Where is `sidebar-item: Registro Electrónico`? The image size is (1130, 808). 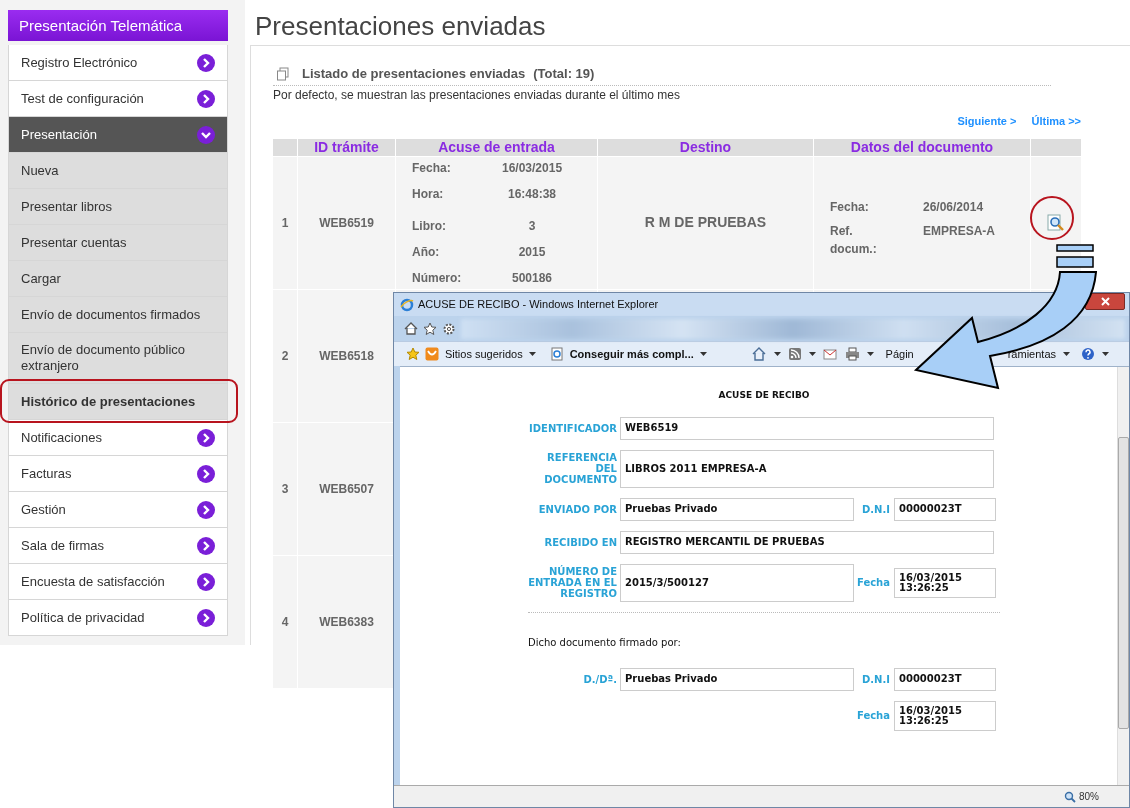
sidebar-item: Registro Electrónico is located at coordinates (118, 63).